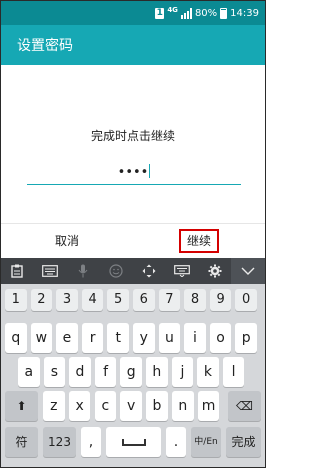  What do you see at coordinates (54, 372) in the screenshot?
I see `key-s: s` at bounding box center [54, 372].